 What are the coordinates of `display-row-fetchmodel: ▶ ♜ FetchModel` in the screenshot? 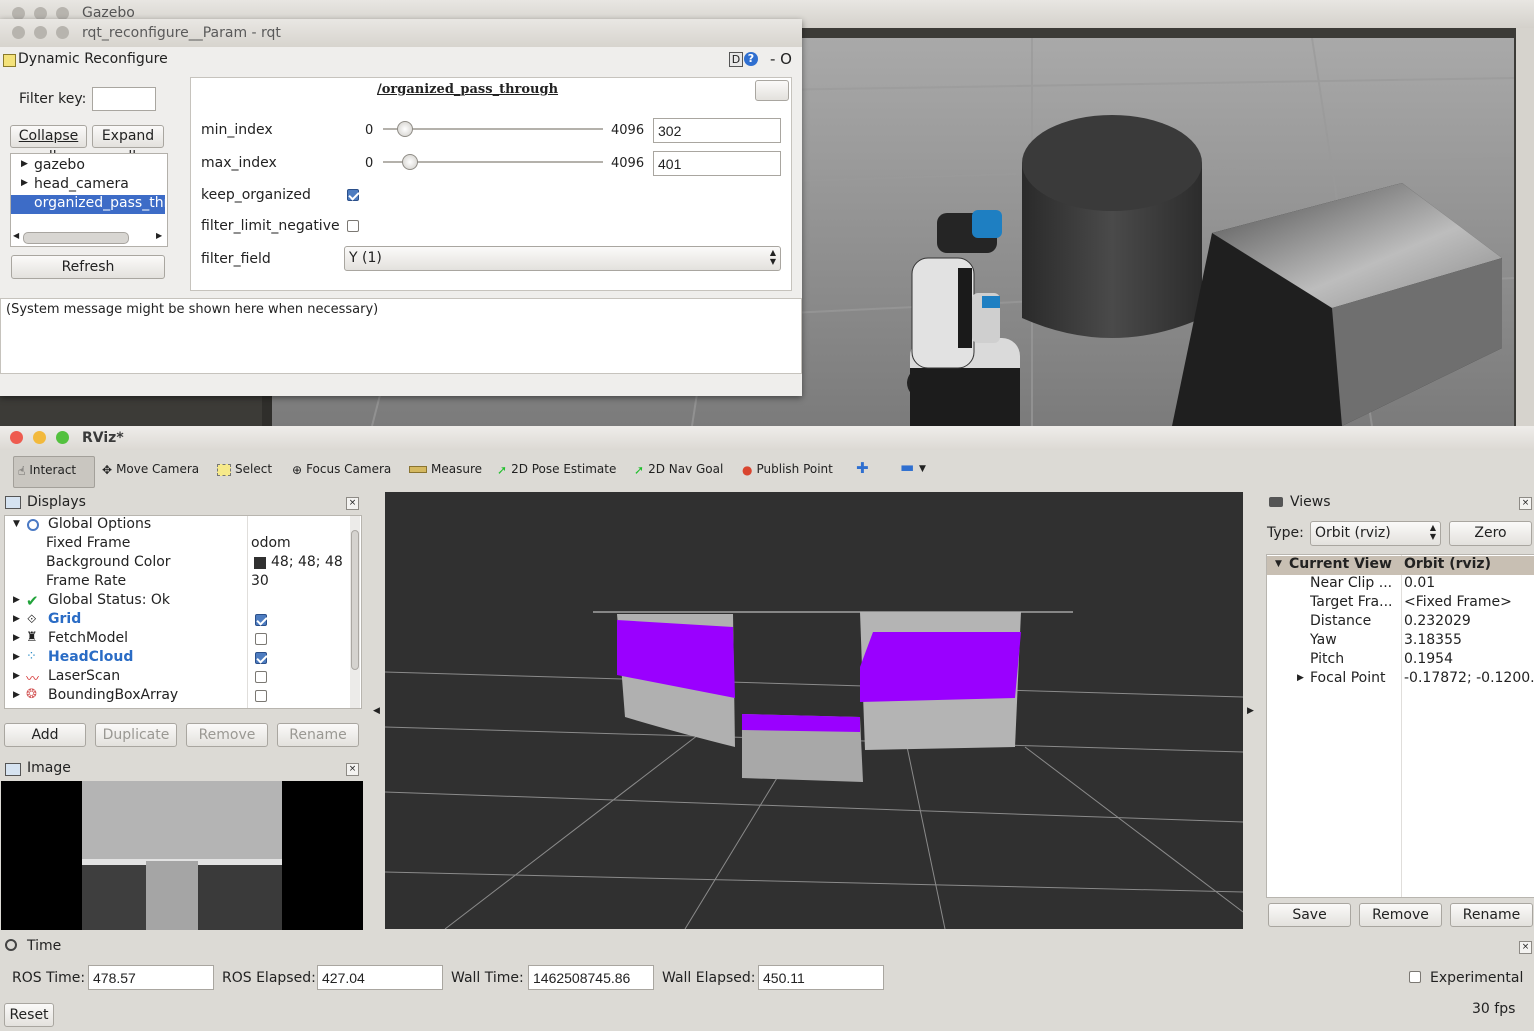 It's located at (178, 639).